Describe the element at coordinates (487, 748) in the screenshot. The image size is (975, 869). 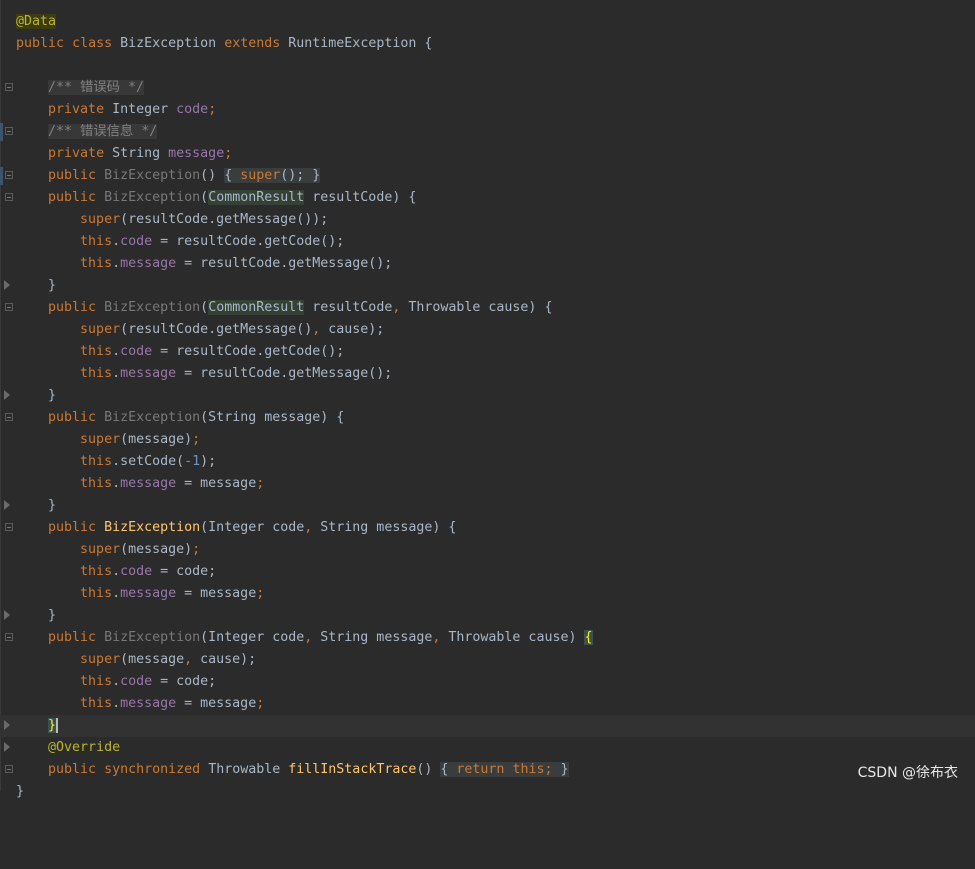
I see `code-line: @Override` at that location.